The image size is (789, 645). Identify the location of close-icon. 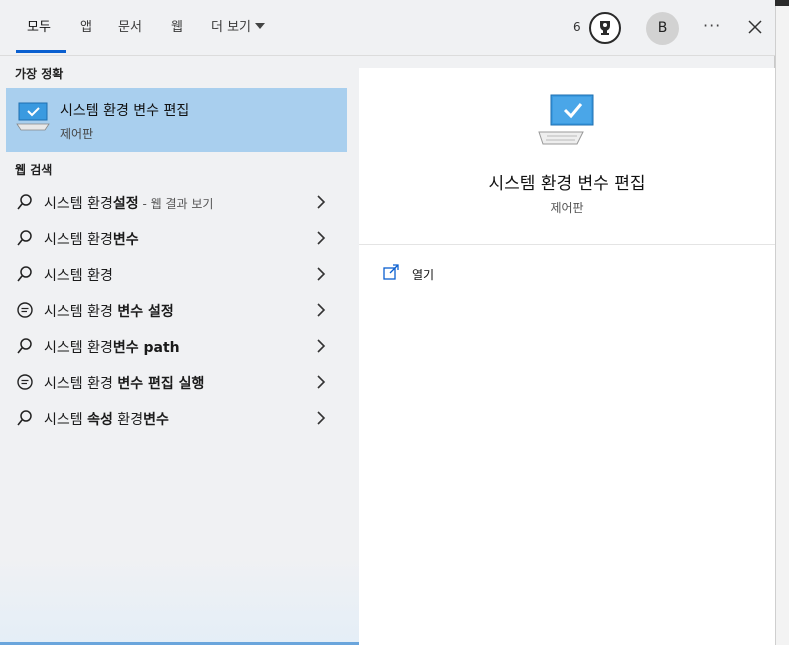
(755, 27).